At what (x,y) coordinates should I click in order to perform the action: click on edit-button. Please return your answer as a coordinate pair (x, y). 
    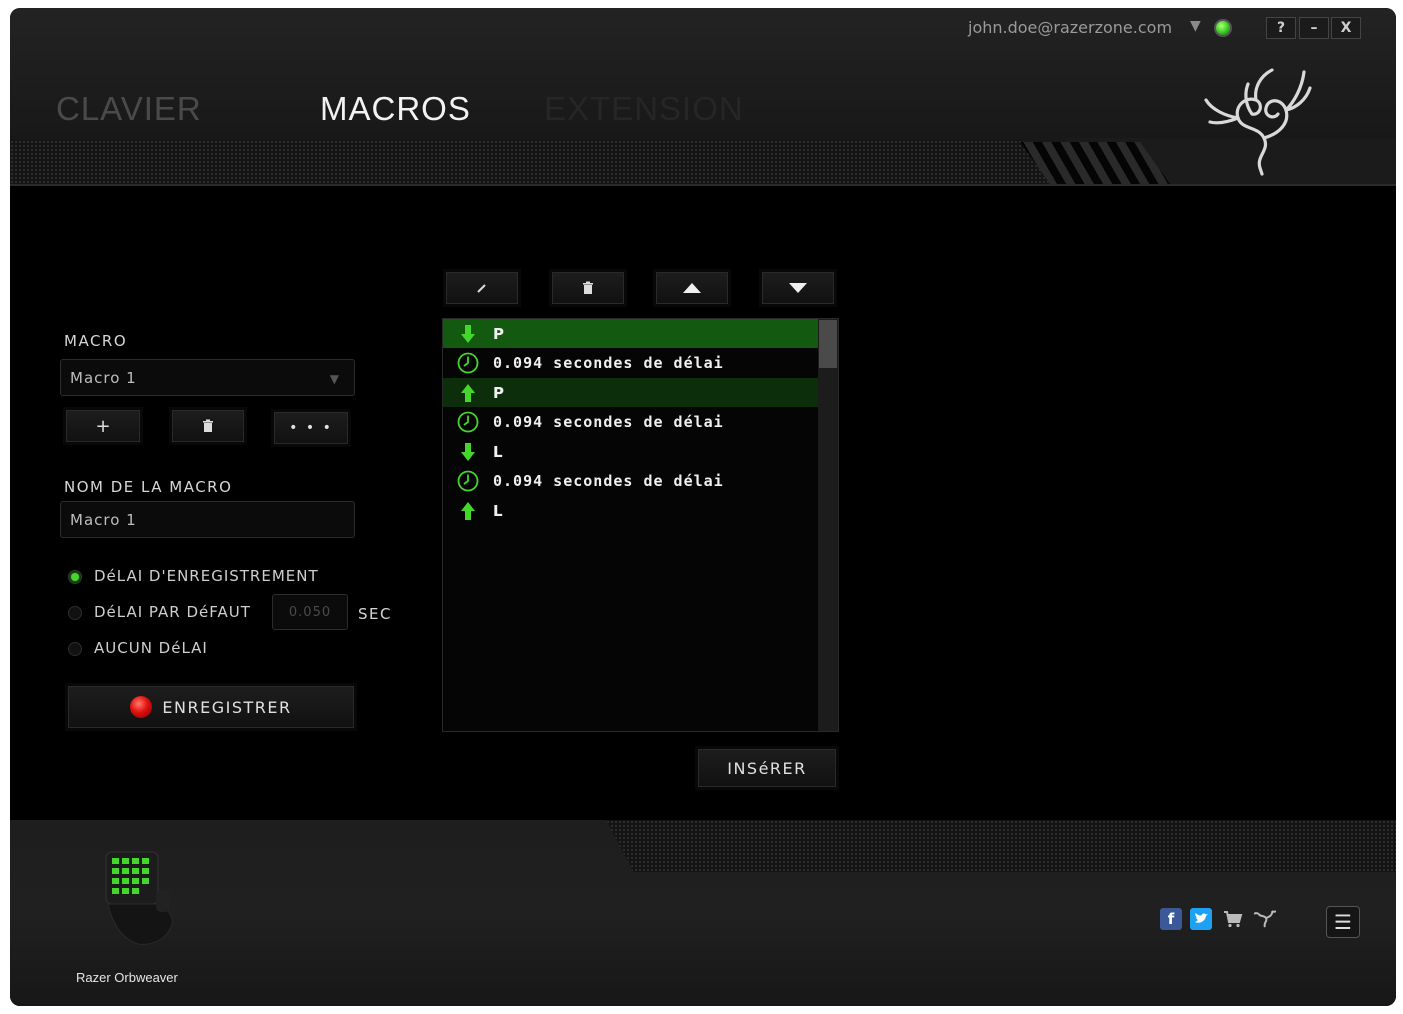
    Looking at the image, I should click on (482, 288).